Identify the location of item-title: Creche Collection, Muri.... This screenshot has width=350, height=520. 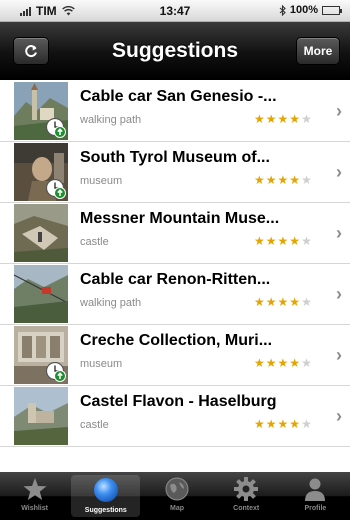
(176, 340).